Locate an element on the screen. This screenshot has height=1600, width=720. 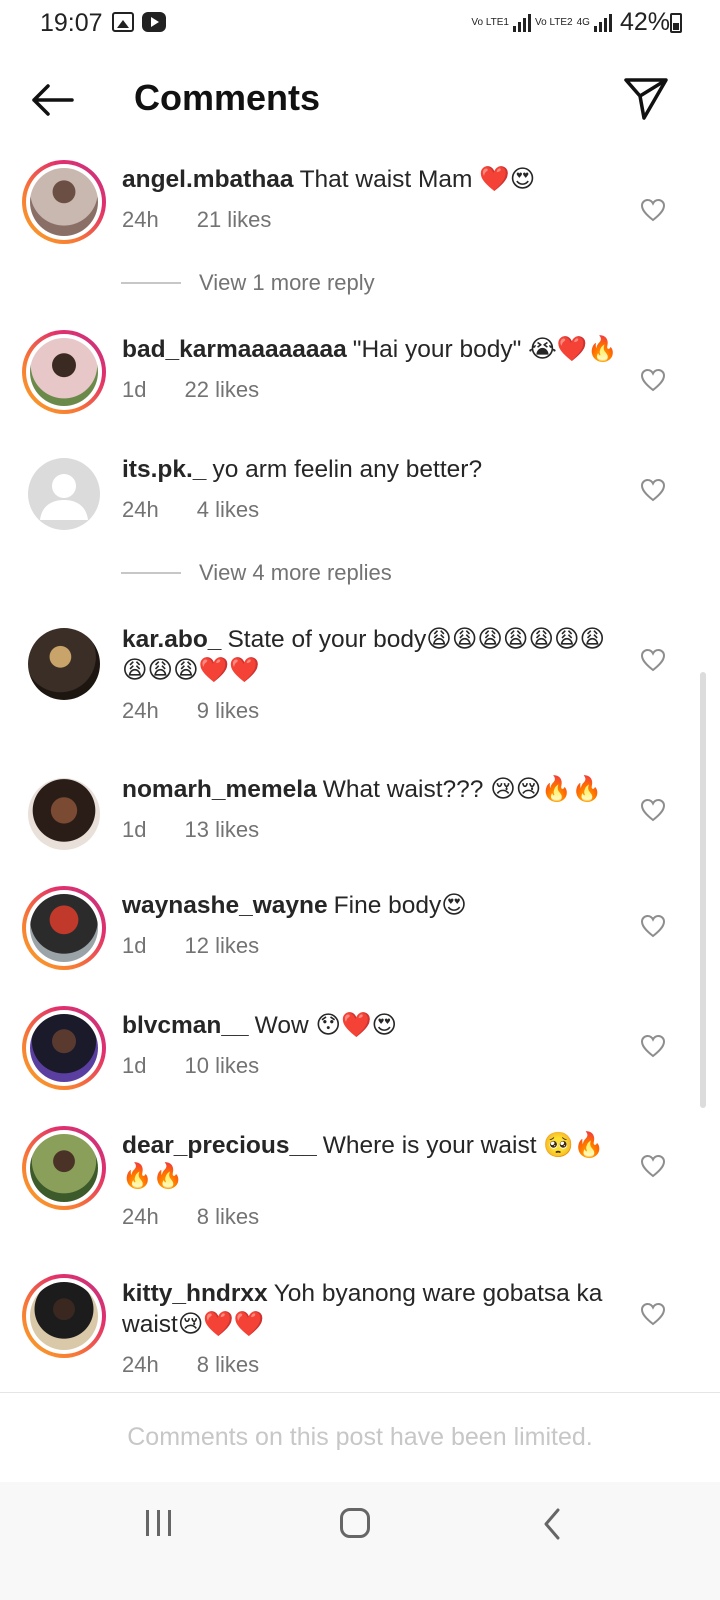
comment-text: blvcman__ Wow 😯❤️😍 is located at coordinates (372, 1025).